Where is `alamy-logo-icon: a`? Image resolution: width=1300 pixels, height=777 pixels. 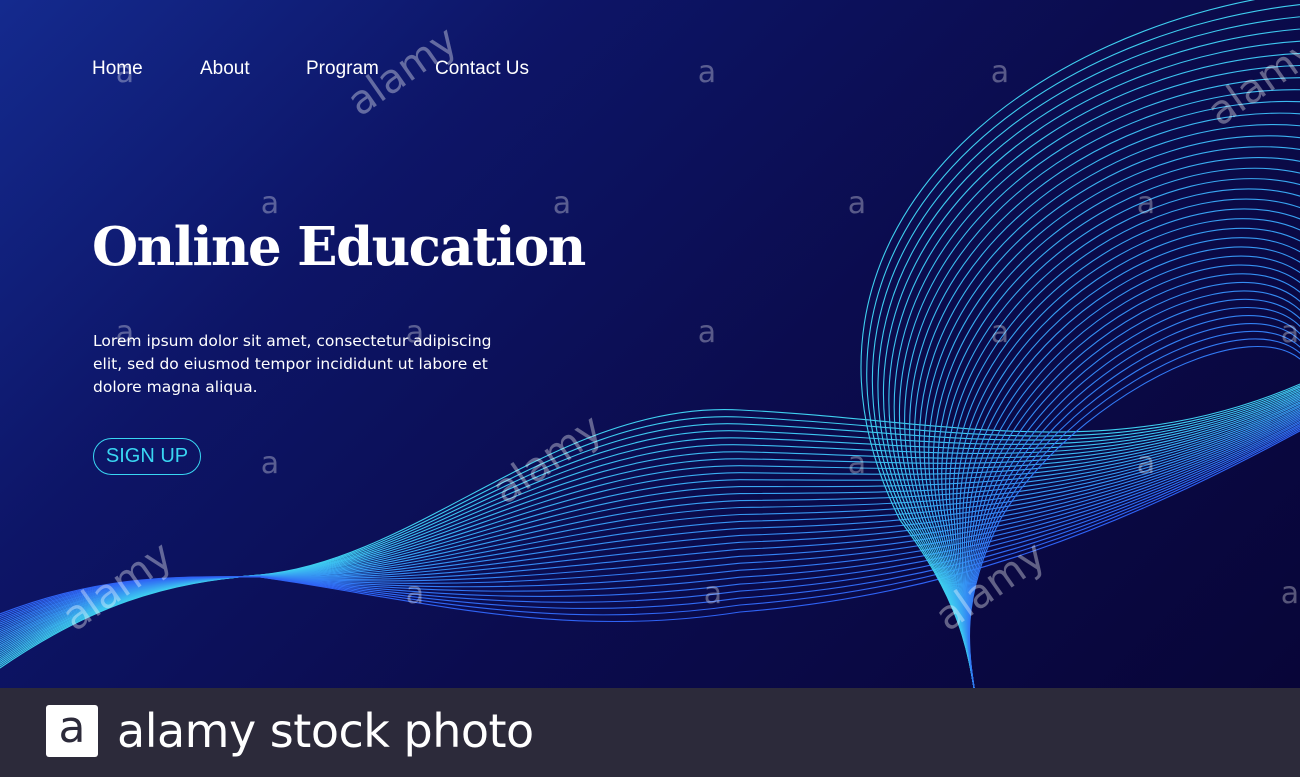 alamy-logo-icon: a is located at coordinates (72, 731).